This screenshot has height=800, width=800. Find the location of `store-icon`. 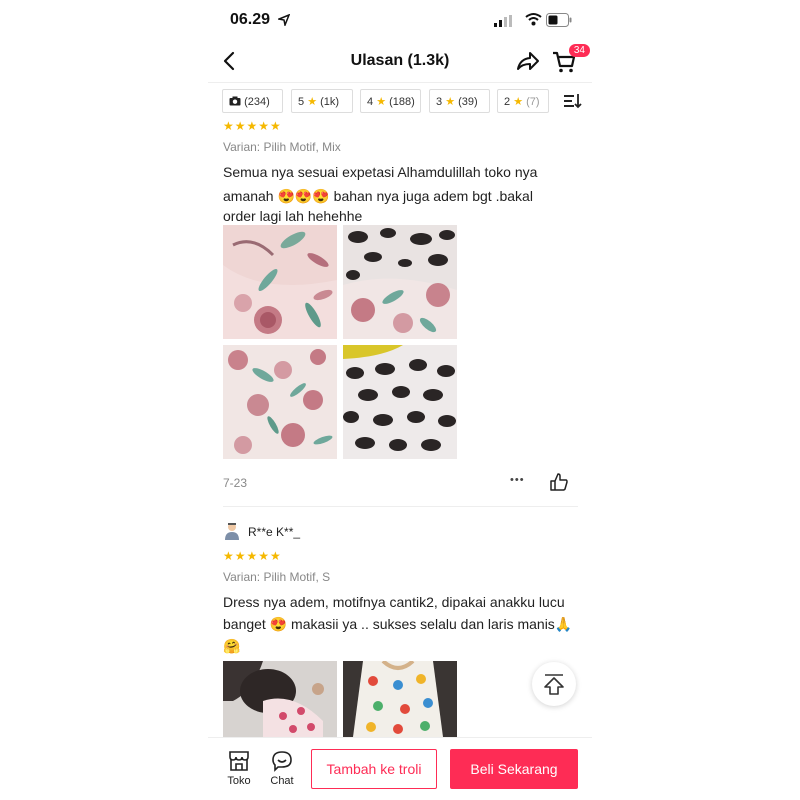

store-icon is located at coordinates (239, 761).